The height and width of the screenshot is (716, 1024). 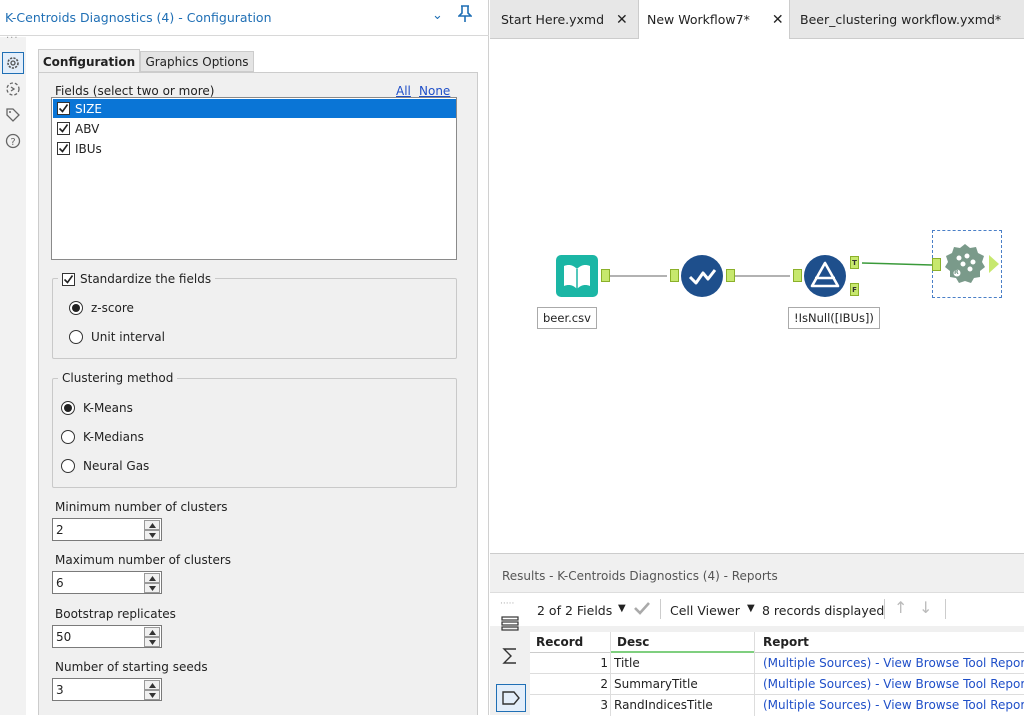 I want to click on chevron-down-icon: ⌄, so click(x=437, y=15).